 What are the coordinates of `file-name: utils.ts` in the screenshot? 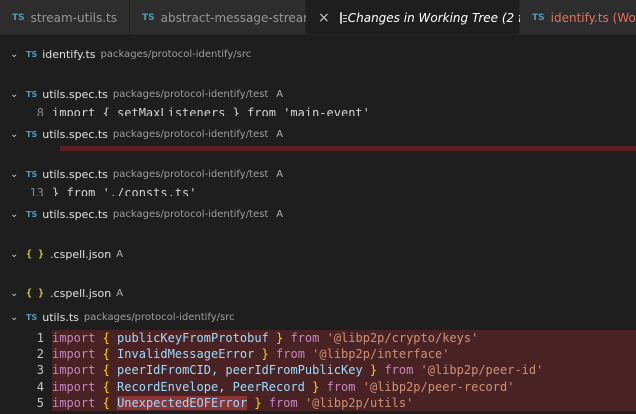 It's located at (60, 317).